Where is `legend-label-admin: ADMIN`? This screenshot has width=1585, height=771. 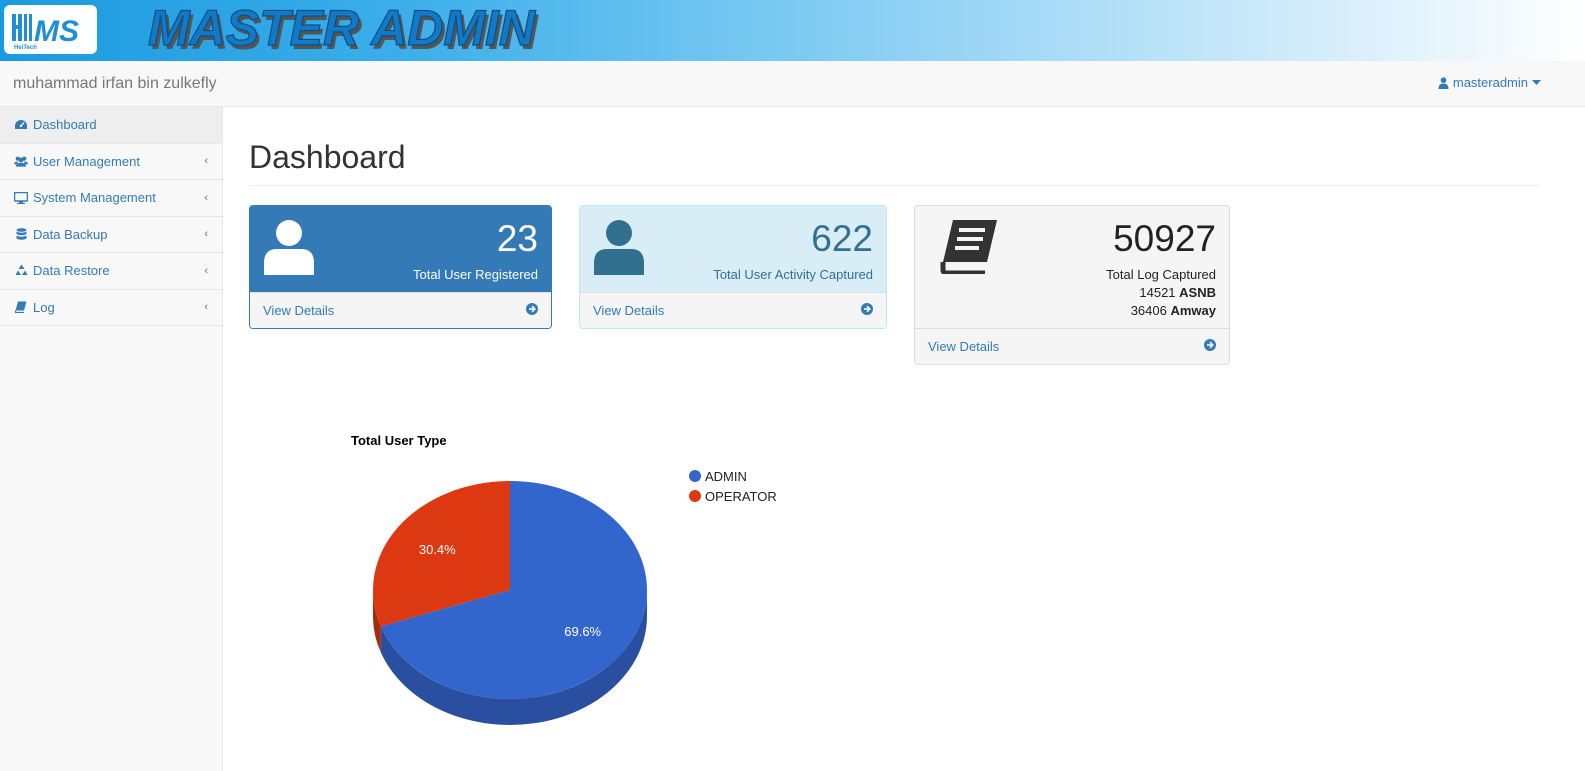 legend-label-admin: ADMIN is located at coordinates (726, 476).